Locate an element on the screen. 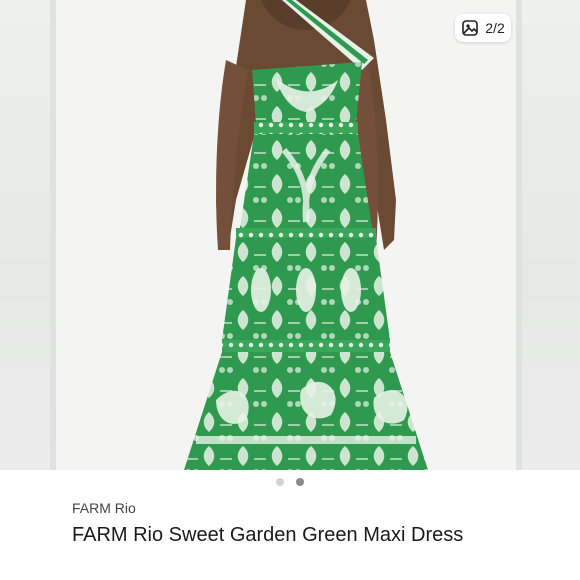  photo-counter-text: 2/2 is located at coordinates (495, 28).